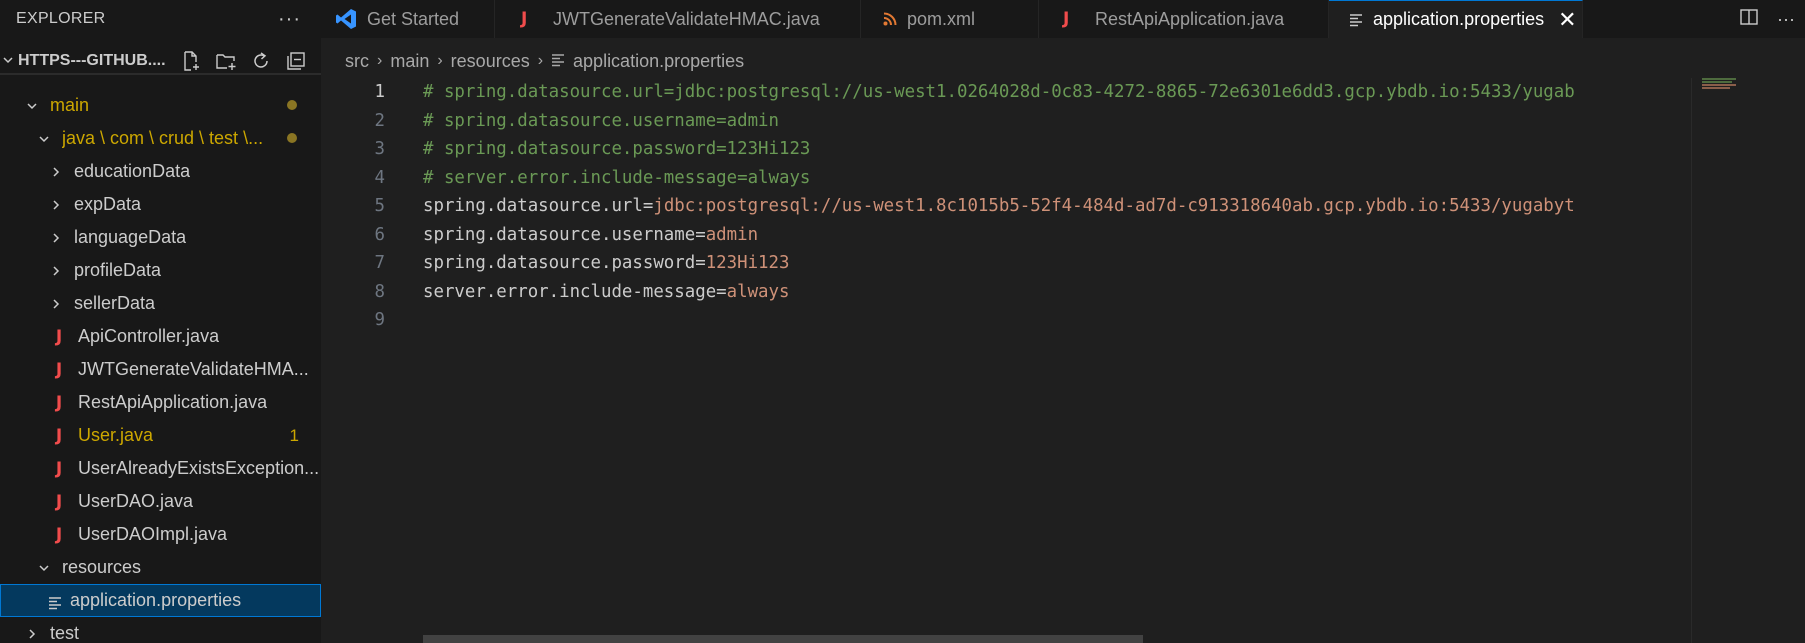 Image resolution: width=1805 pixels, height=643 pixels. What do you see at coordinates (160, 105) in the screenshot?
I see `tree-folder: main` at bounding box center [160, 105].